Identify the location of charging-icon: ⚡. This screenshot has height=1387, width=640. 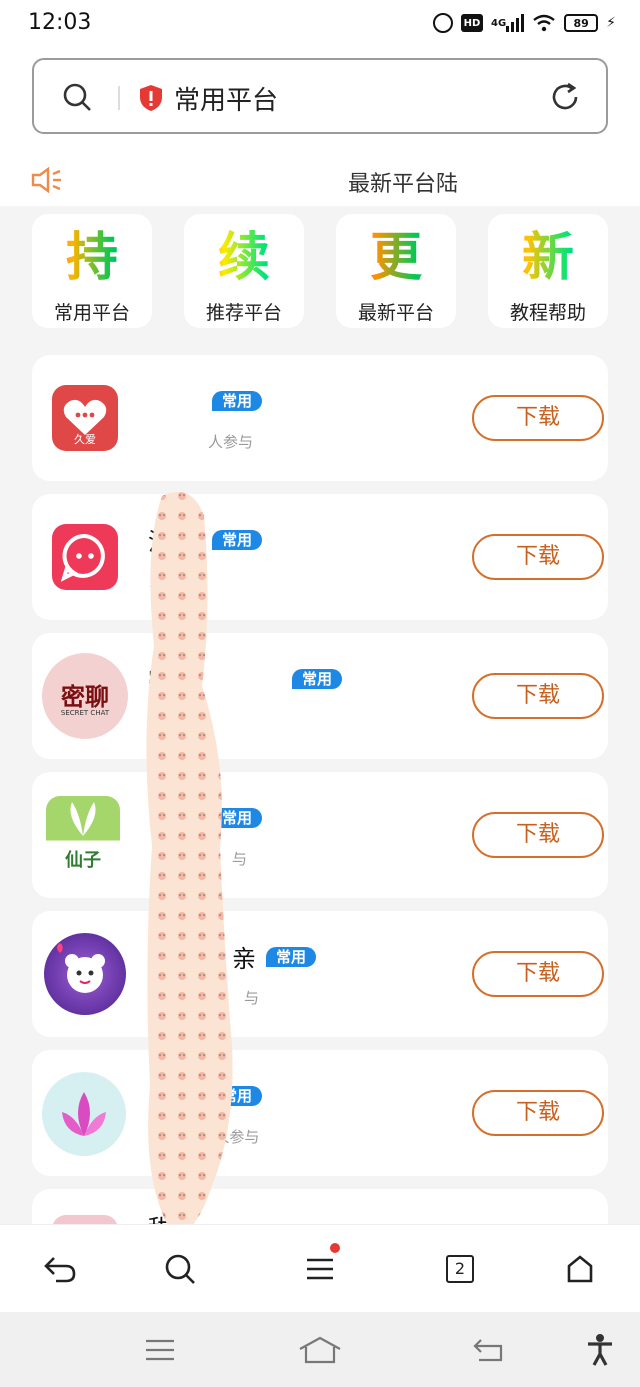
(611, 23).